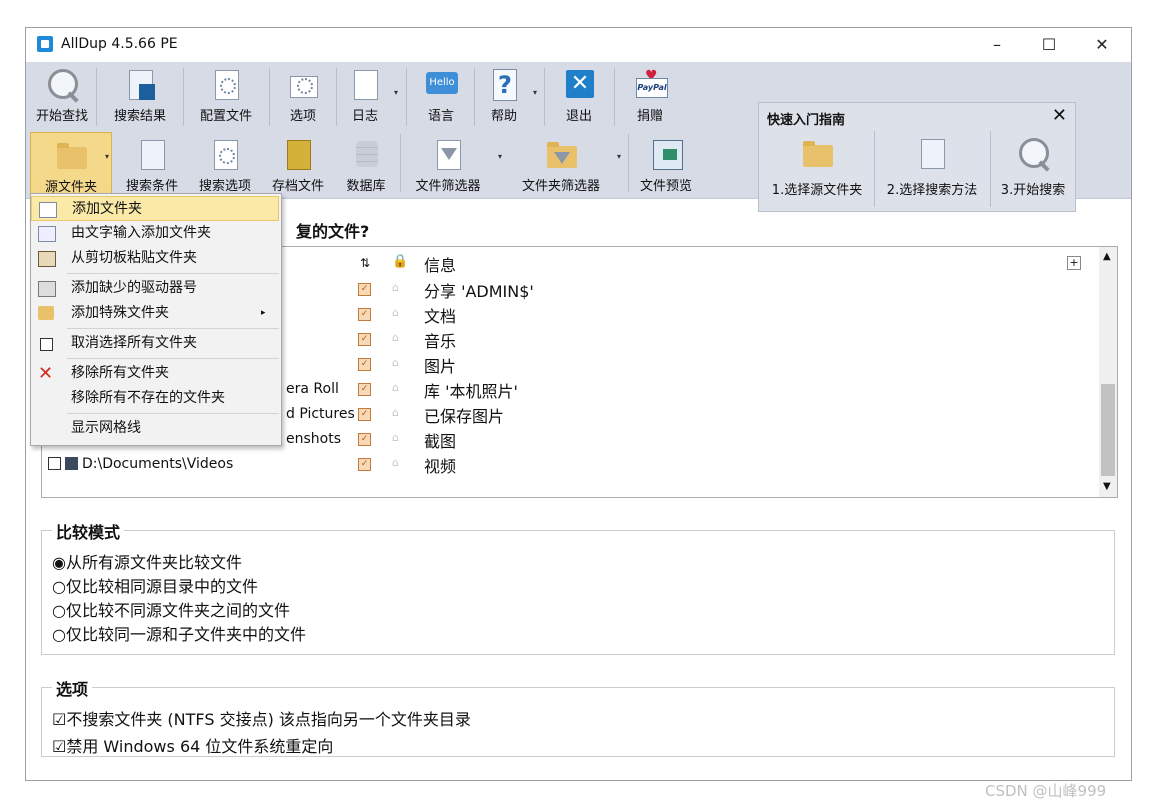 The image size is (1158, 809). What do you see at coordinates (676, 414) in the screenshot?
I see `table-row: d Pictures ✓ ⌂ 已保存图片` at bounding box center [676, 414].